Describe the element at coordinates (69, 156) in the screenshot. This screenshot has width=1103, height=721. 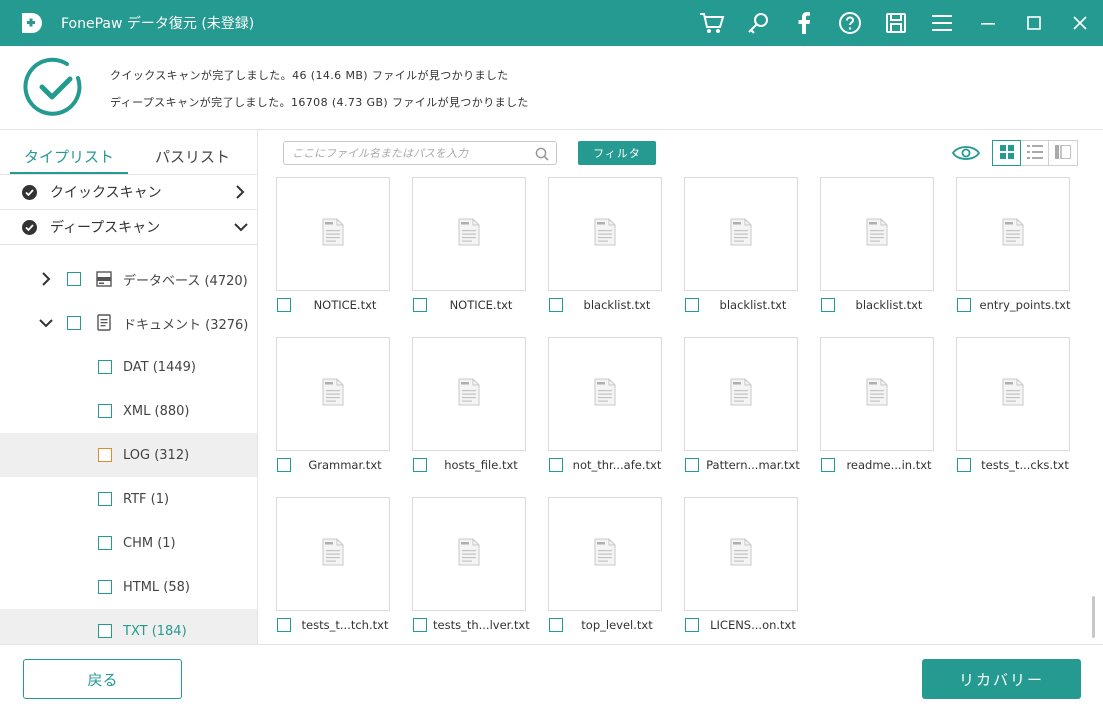
I see `tab-type-list: タイプリスト` at that location.